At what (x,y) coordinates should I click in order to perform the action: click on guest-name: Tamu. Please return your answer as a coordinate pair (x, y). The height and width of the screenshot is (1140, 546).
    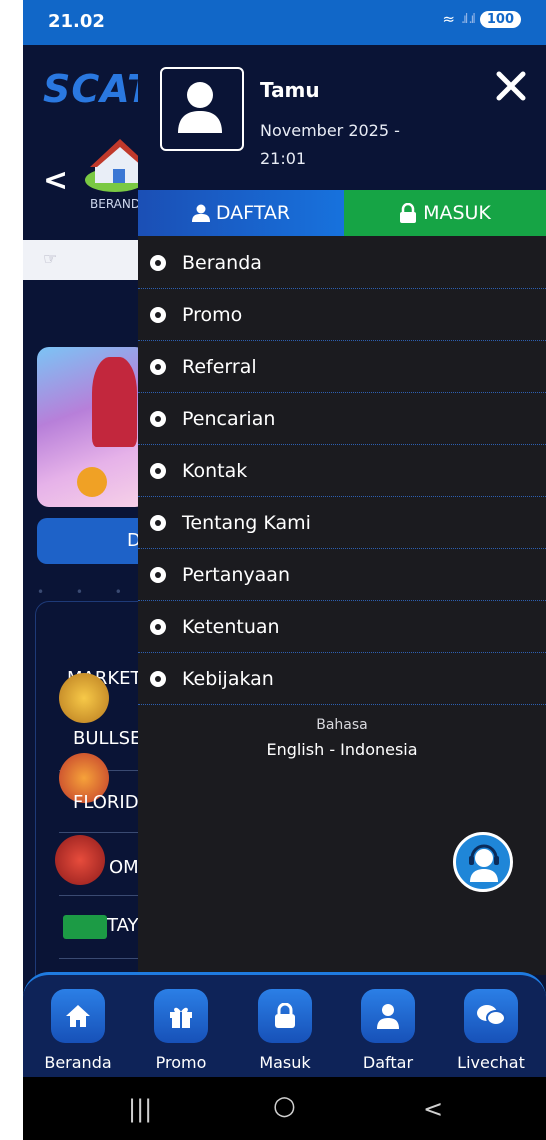
    Looking at the image, I should click on (290, 90).